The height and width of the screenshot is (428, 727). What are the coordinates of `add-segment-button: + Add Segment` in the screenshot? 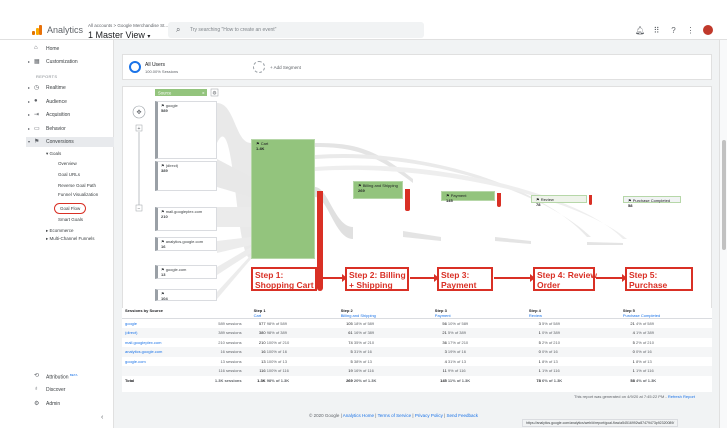 It's located at (285, 67).